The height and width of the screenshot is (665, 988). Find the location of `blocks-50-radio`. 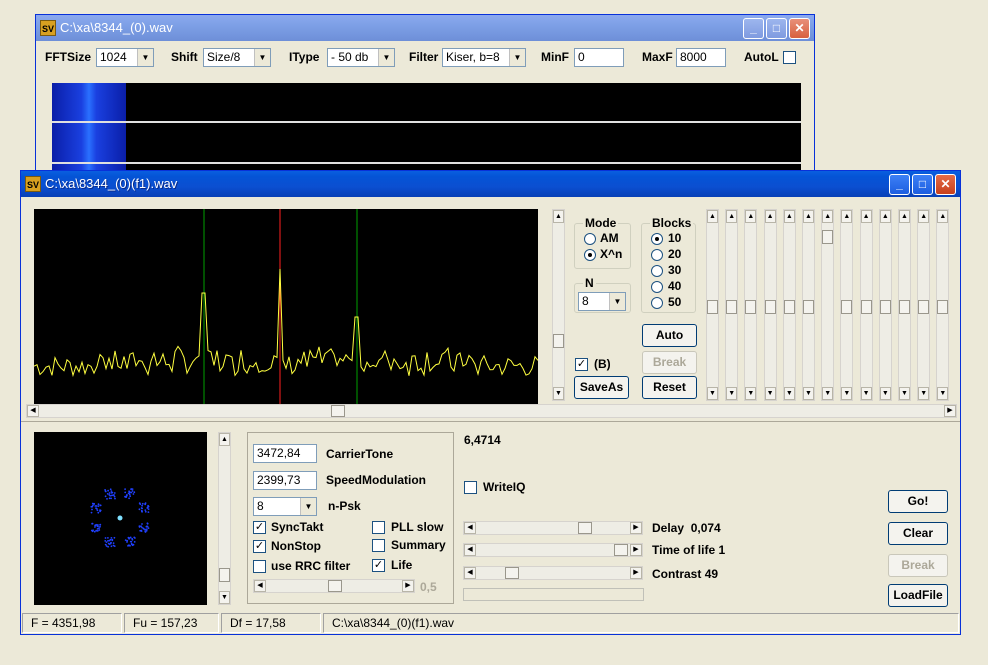

blocks-50-radio is located at coordinates (657, 303).